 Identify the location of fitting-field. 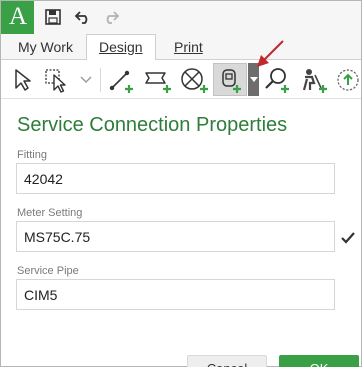
(175, 178).